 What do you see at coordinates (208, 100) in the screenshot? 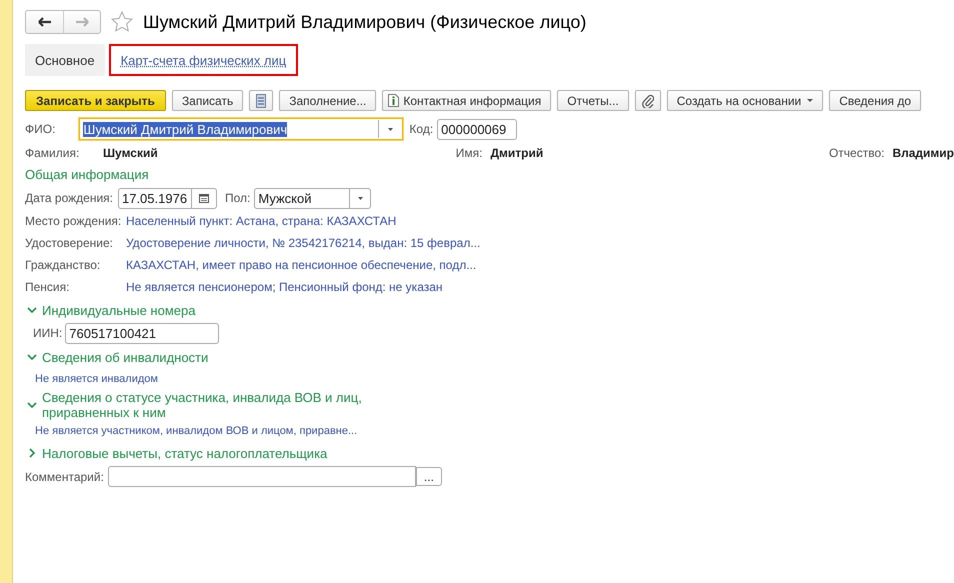
I see `toolbar-button: Записать` at bounding box center [208, 100].